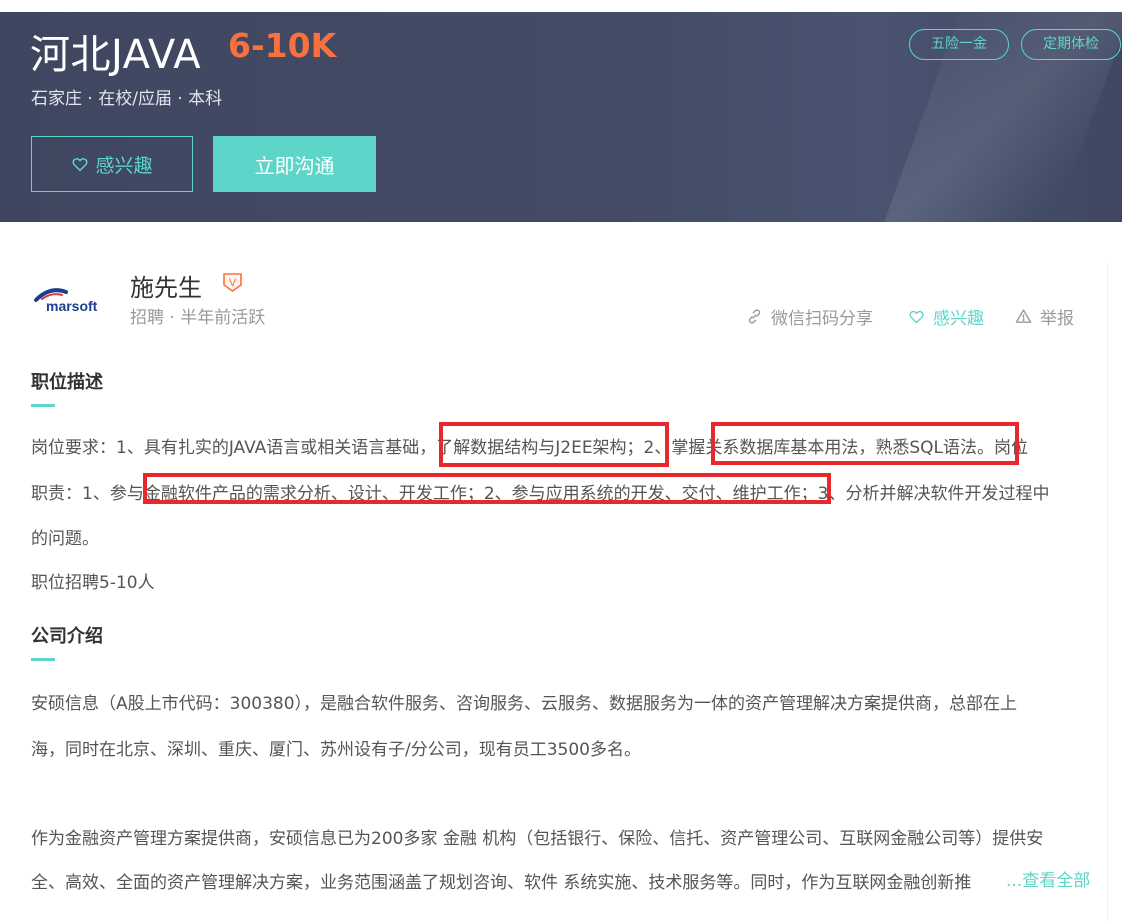 The width and height of the screenshot is (1122, 922). What do you see at coordinates (116, 55) in the screenshot?
I see `job-title: 河北JAVA` at bounding box center [116, 55].